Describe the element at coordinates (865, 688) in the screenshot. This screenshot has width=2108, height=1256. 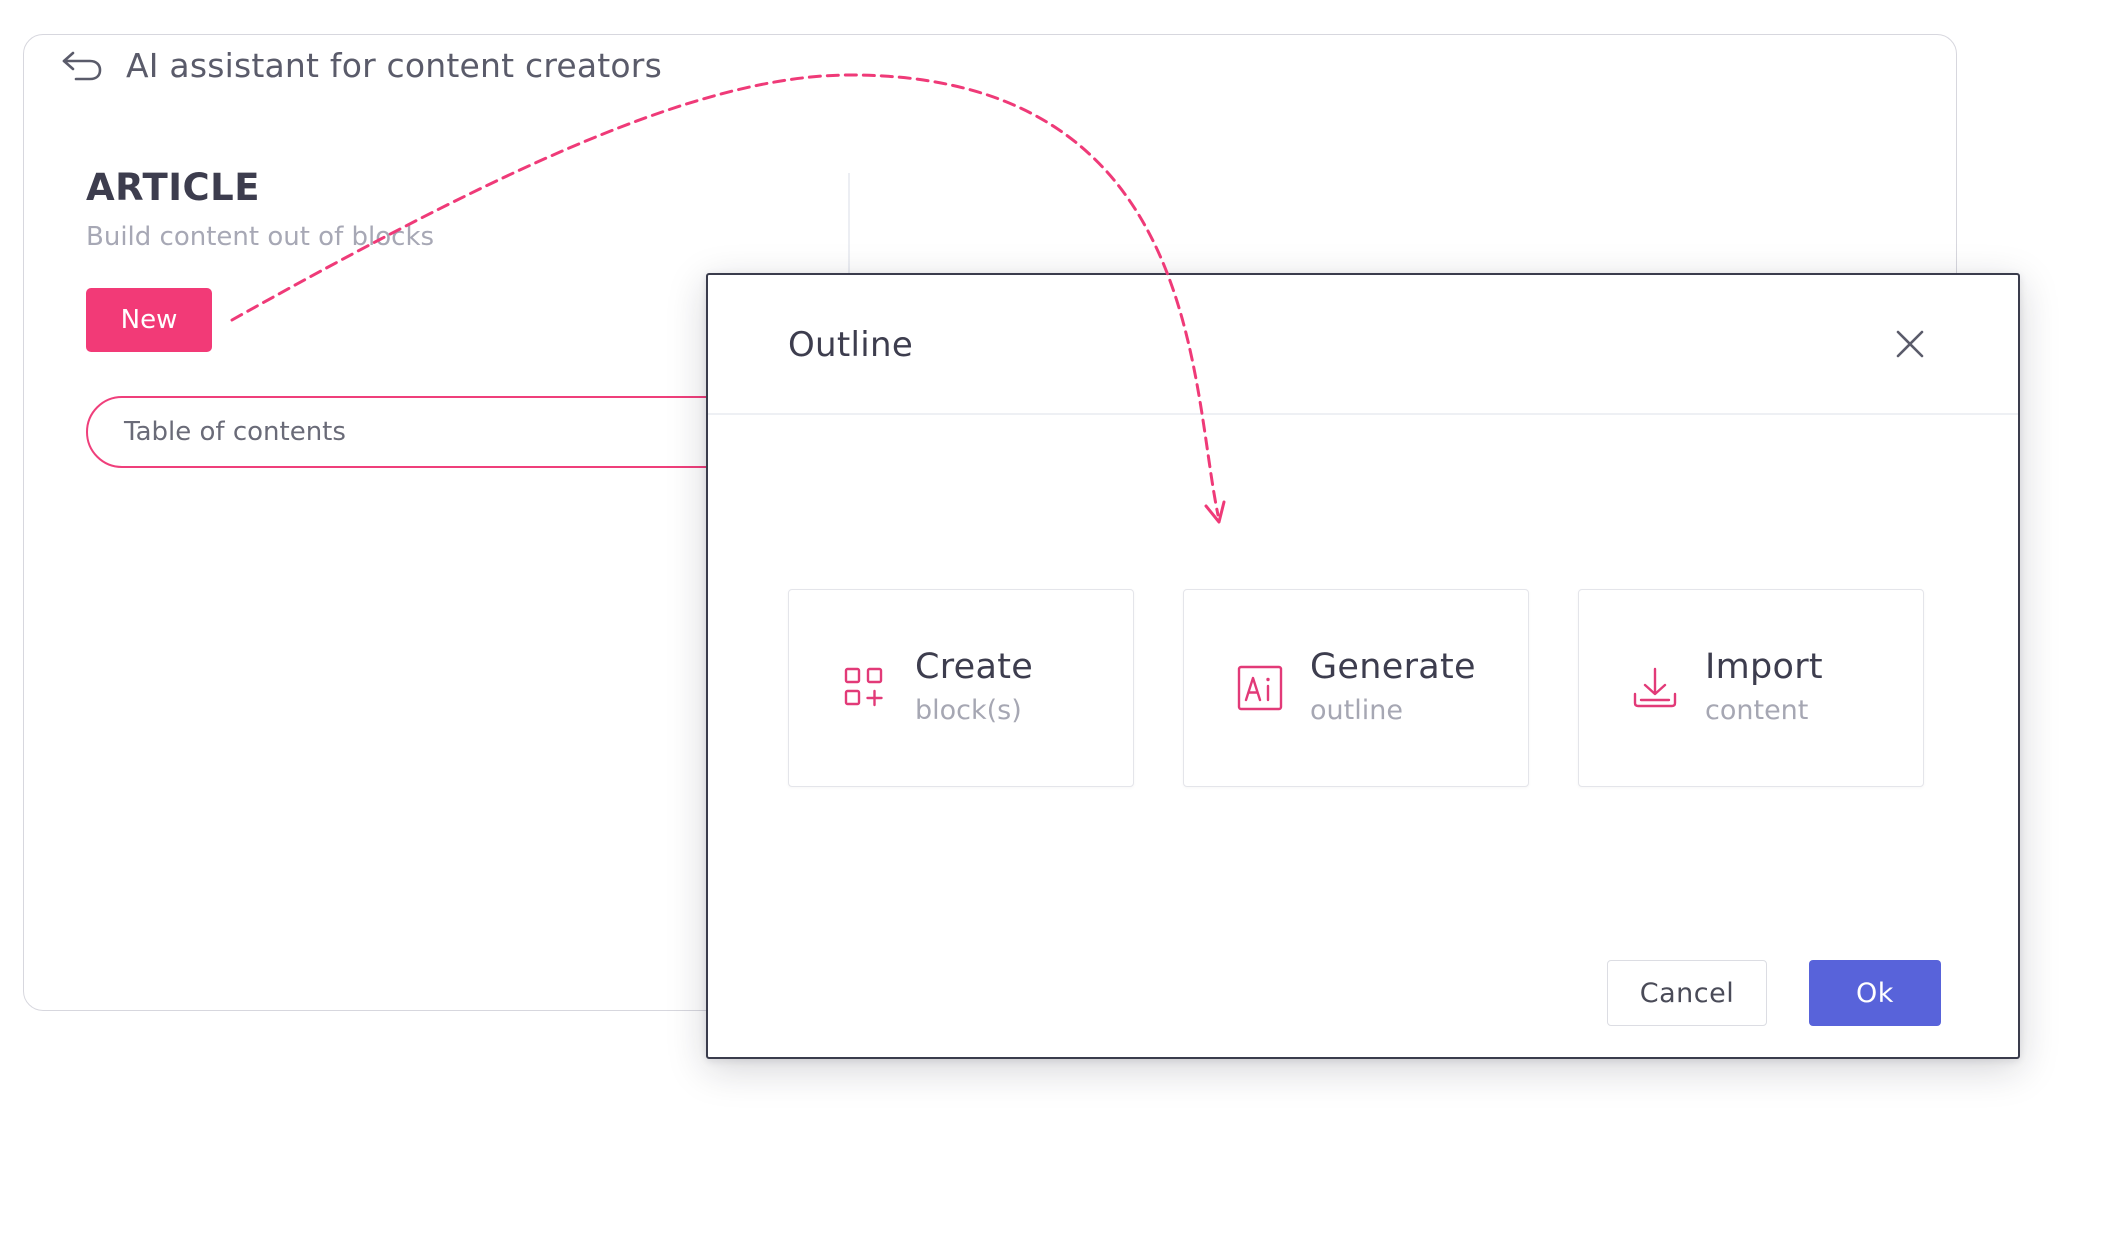
I see `grid-plus-icon` at that location.